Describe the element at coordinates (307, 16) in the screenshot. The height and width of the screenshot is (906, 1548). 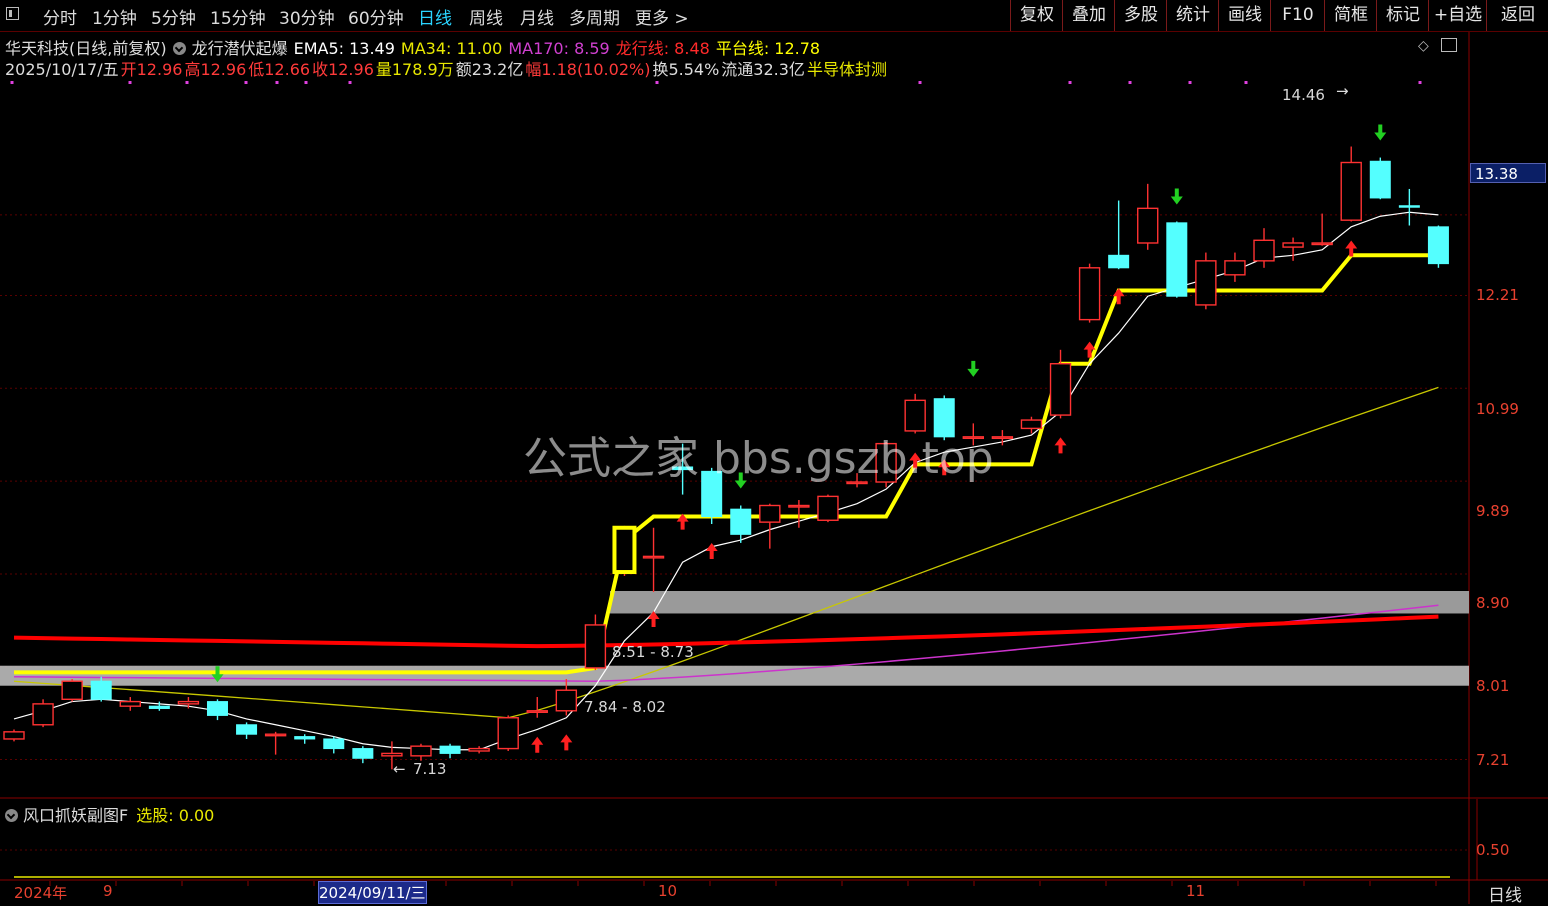
I see `period-30min: 30分钟` at that location.